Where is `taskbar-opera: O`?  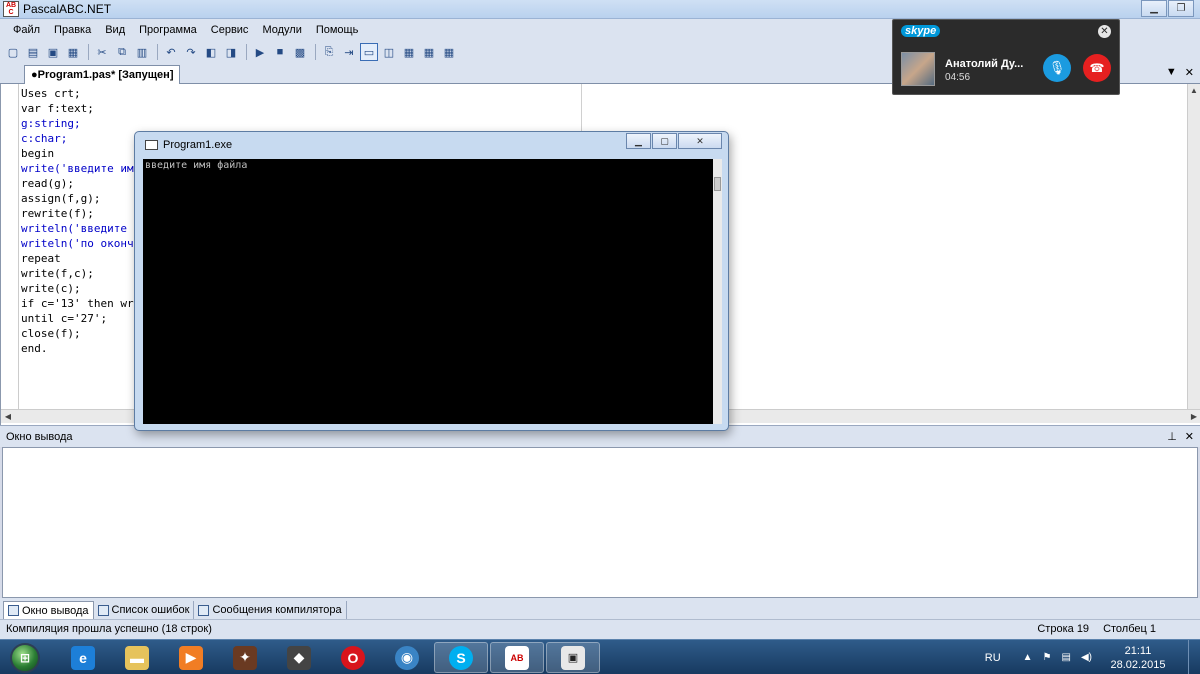
taskbar-opera: O is located at coordinates (353, 657).